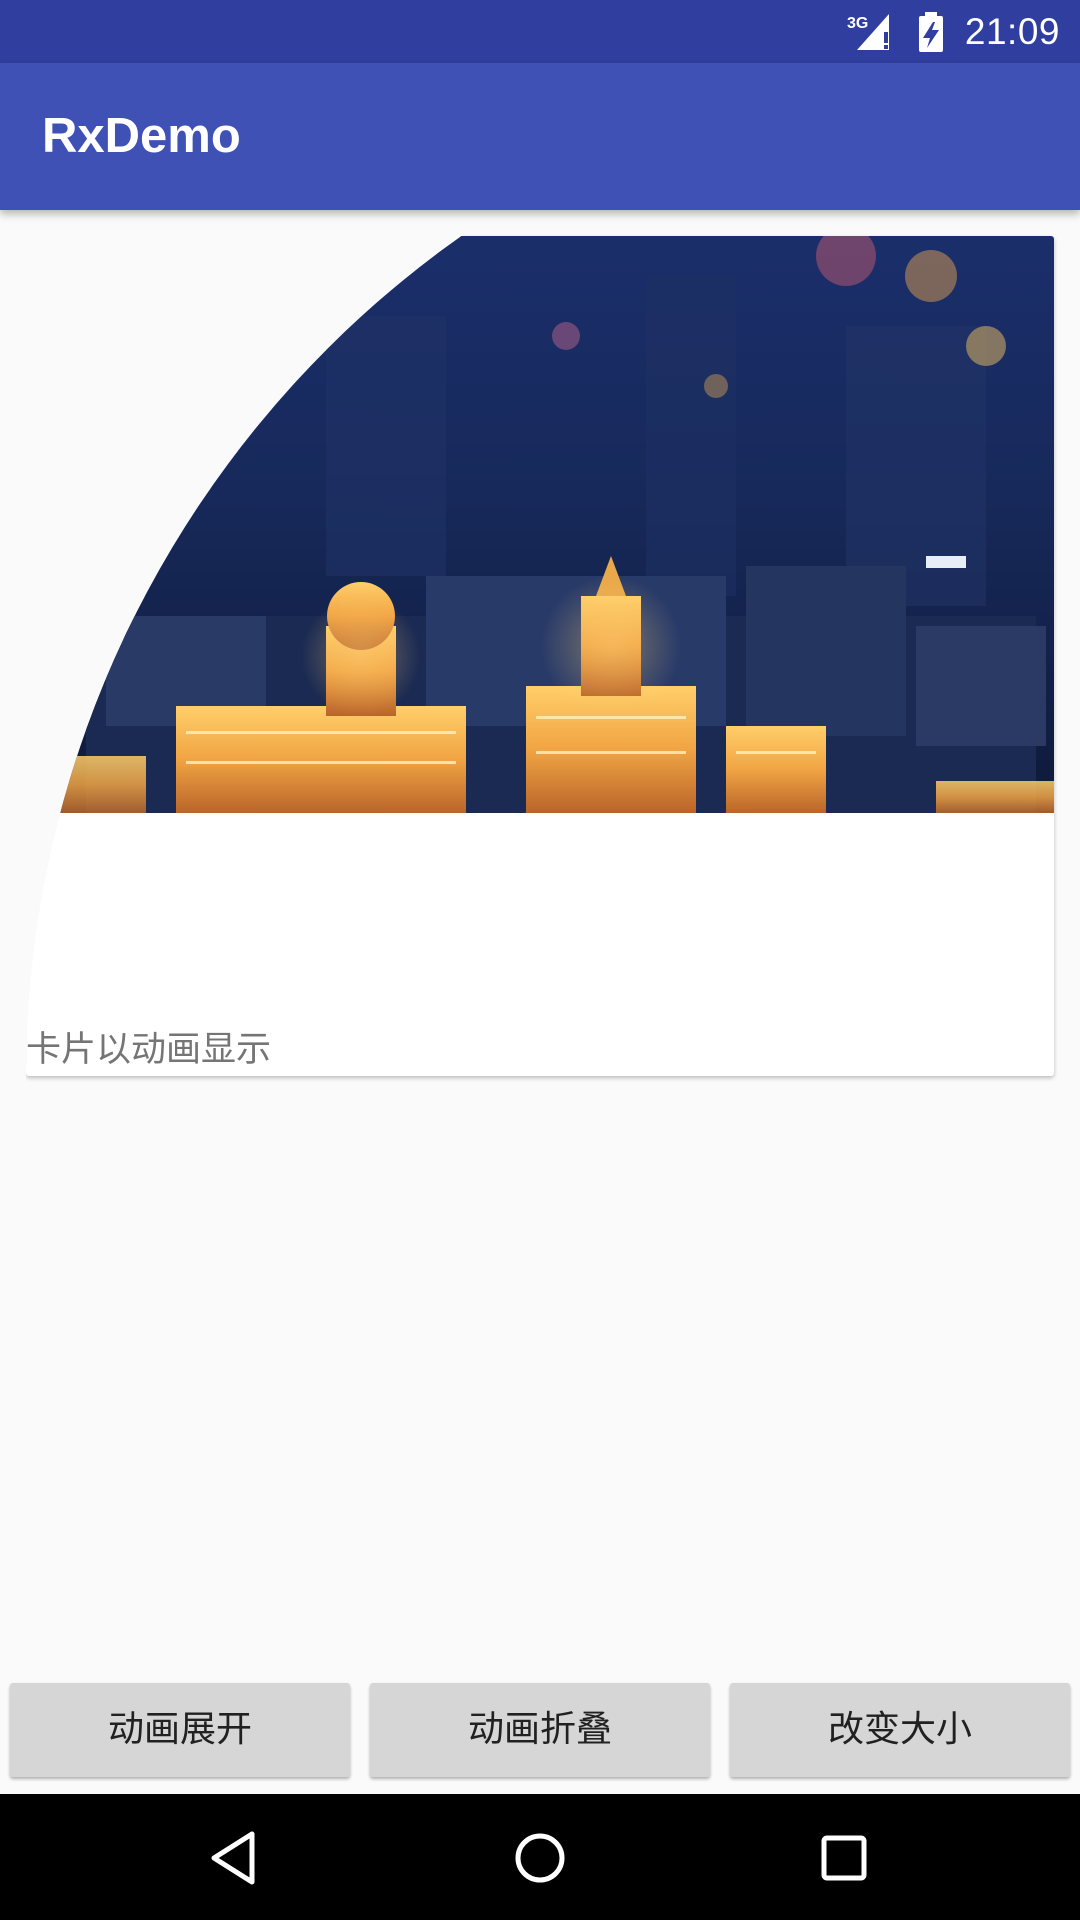 The height and width of the screenshot is (1920, 1080). I want to click on navigation-bar, so click(540, 1857).